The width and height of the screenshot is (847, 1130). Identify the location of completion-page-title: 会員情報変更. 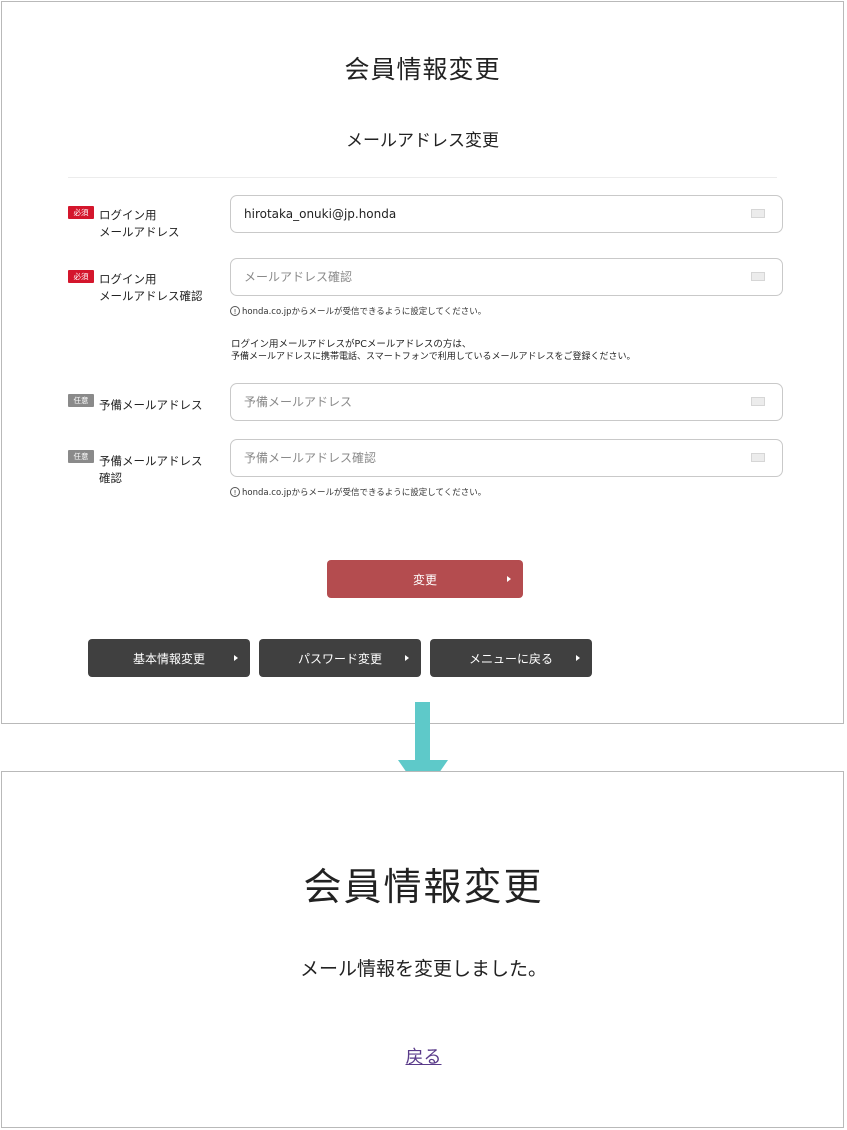
(423, 887).